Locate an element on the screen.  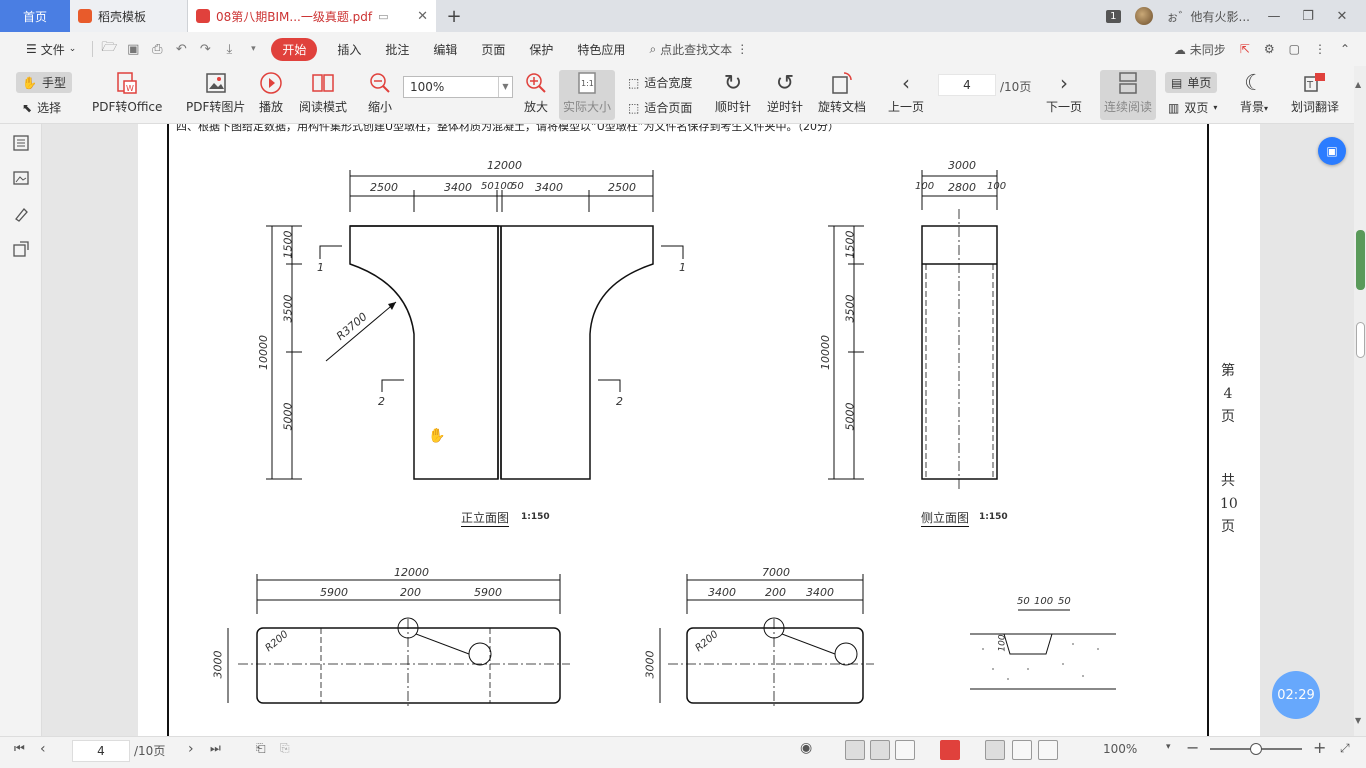
actual-size-status-icon is located at coordinates (995, 750).